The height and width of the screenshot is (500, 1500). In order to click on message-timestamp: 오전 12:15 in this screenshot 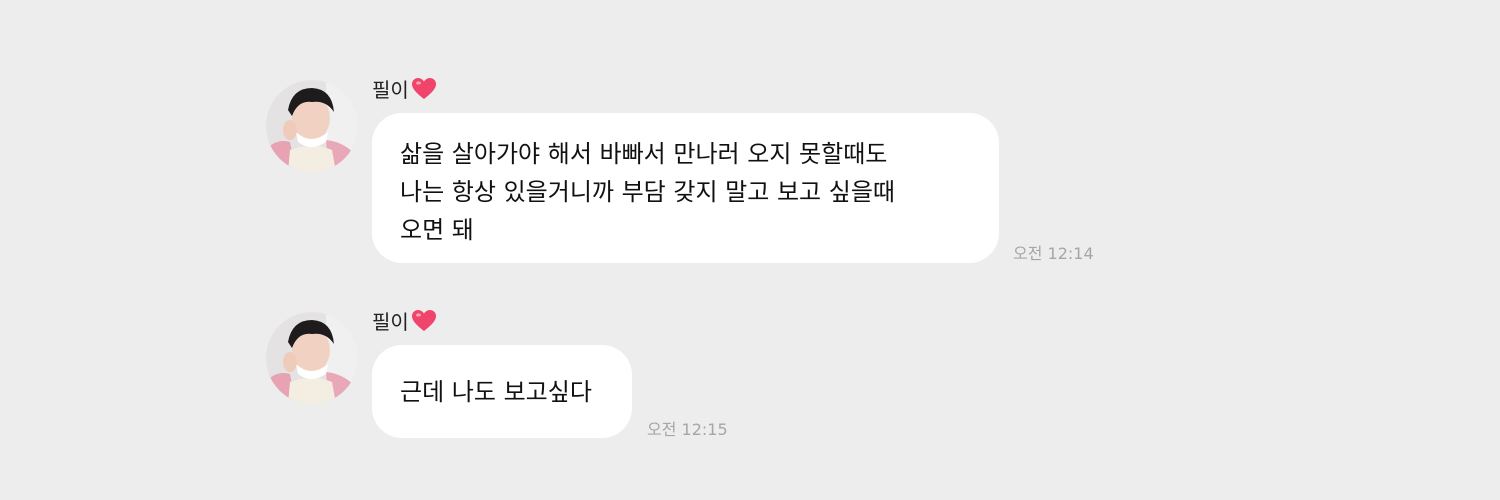, I will do `click(687, 429)`.